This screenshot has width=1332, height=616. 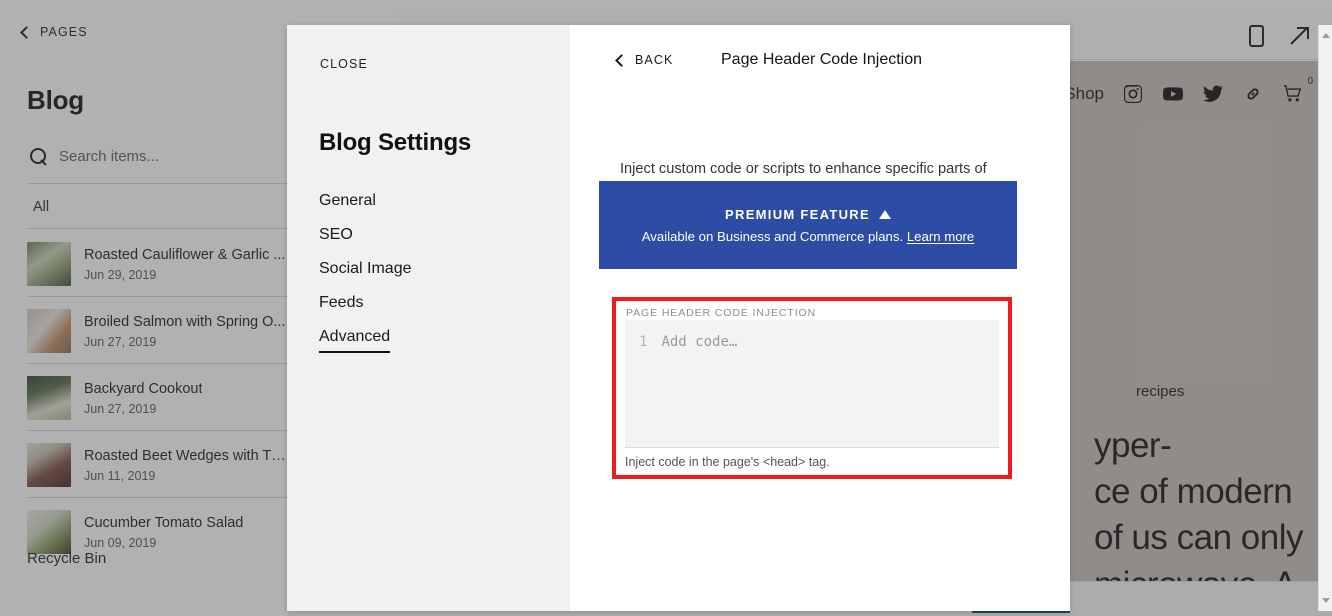 I want to click on premium-learn-more-link: Learn more, so click(x=940, y=236).